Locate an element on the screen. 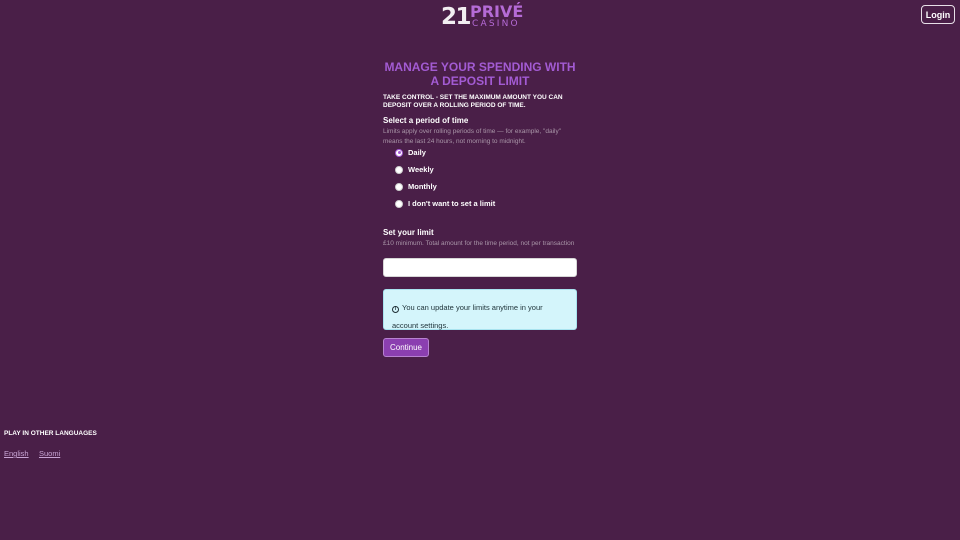 This screenshot has height=540, width=960. radio-option-no-limit: I don't want to set a limit is located at coordinates (445, 203).